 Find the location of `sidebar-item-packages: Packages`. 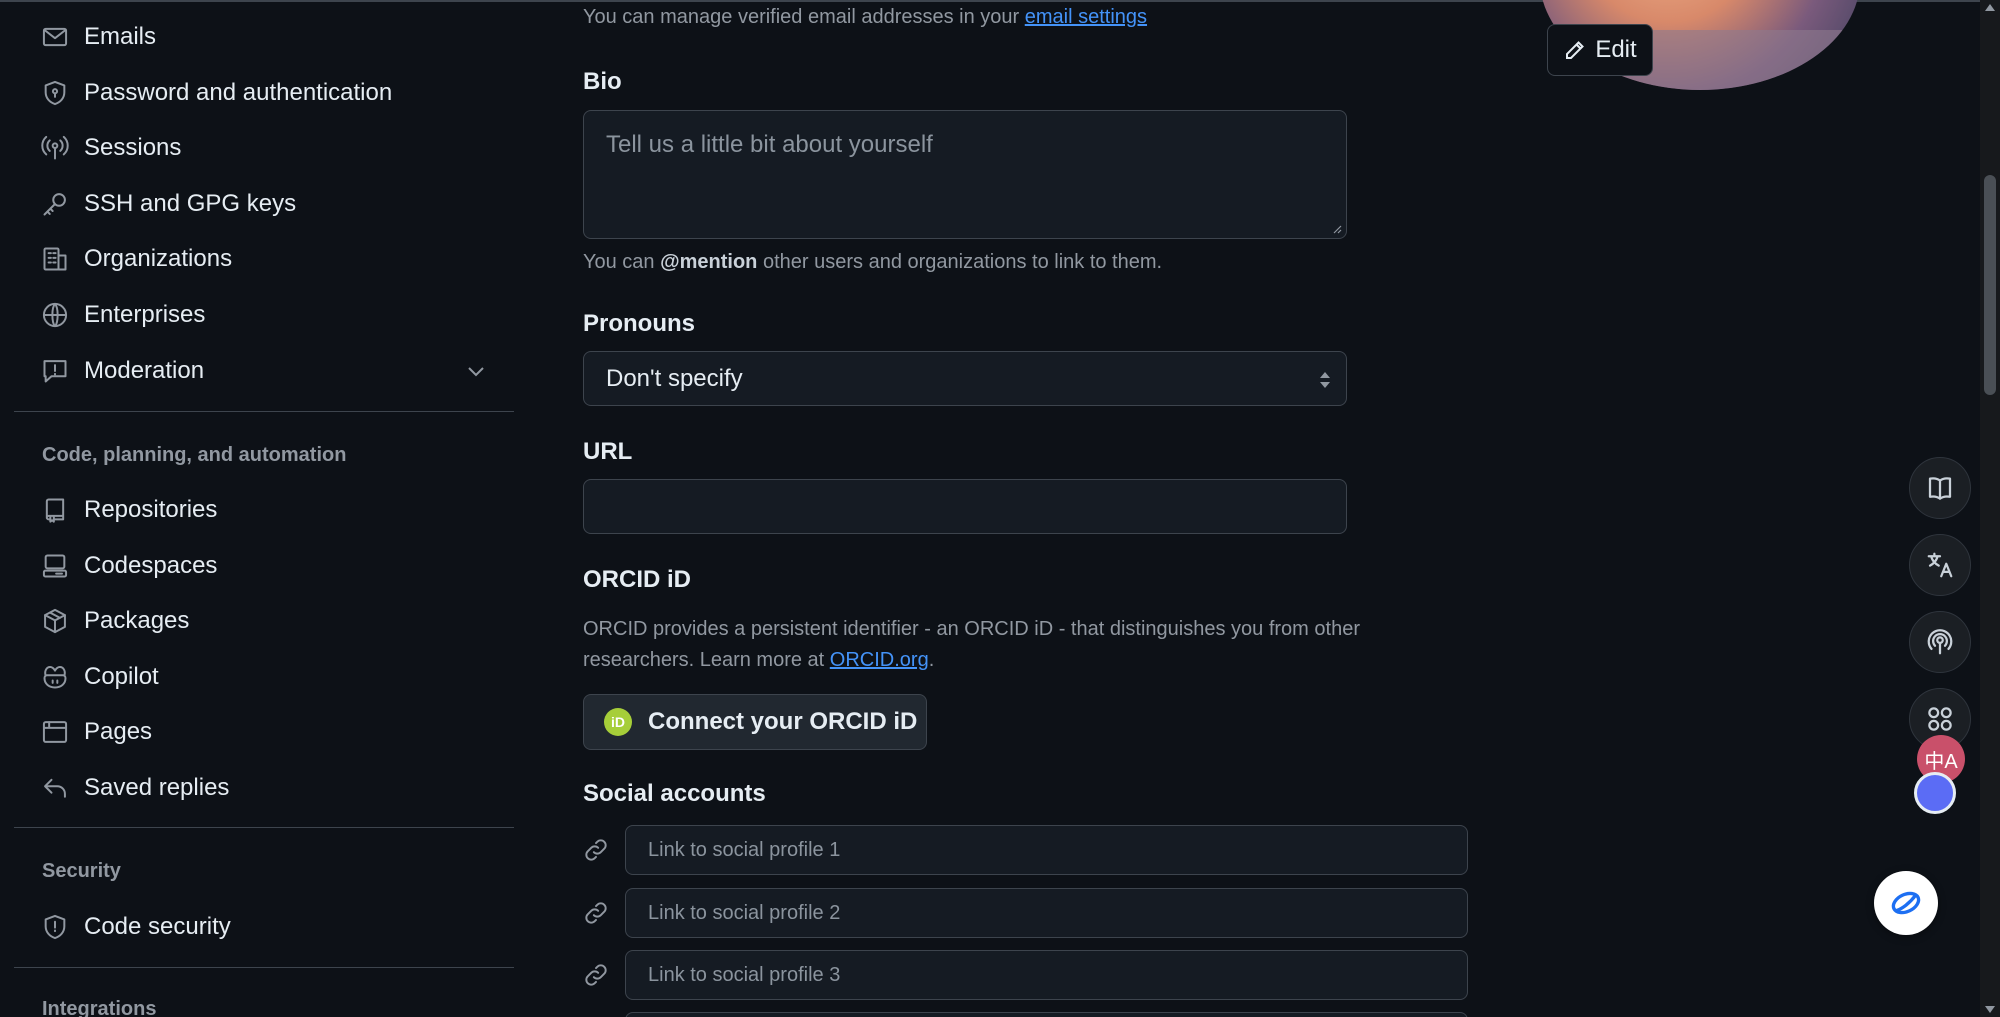

sidebar-item-packages: Packages is located at coordinates (275, 621).